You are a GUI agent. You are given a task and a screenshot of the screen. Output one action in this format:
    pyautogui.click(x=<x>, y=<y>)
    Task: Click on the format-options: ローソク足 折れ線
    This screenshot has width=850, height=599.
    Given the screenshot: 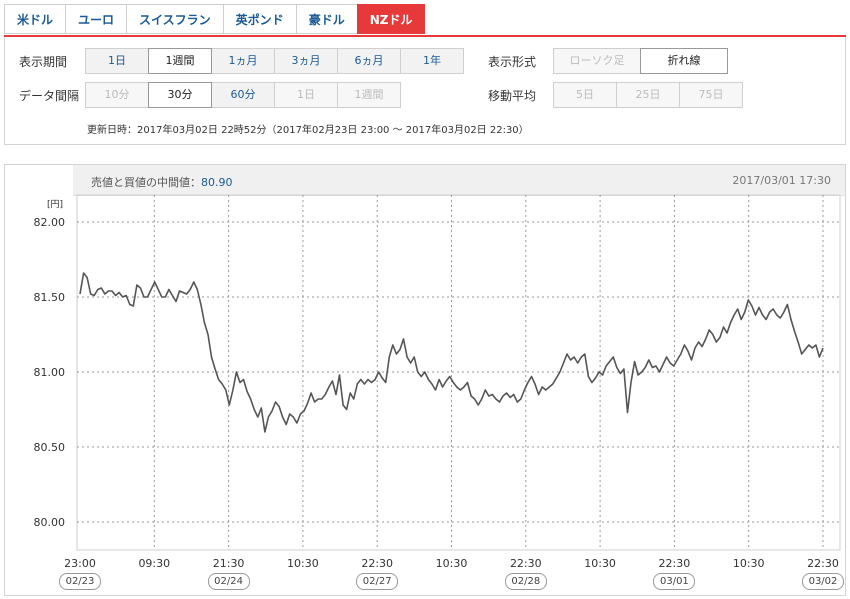 What is the action you would take?
    pyautogui.click(x=640, y=61)
    